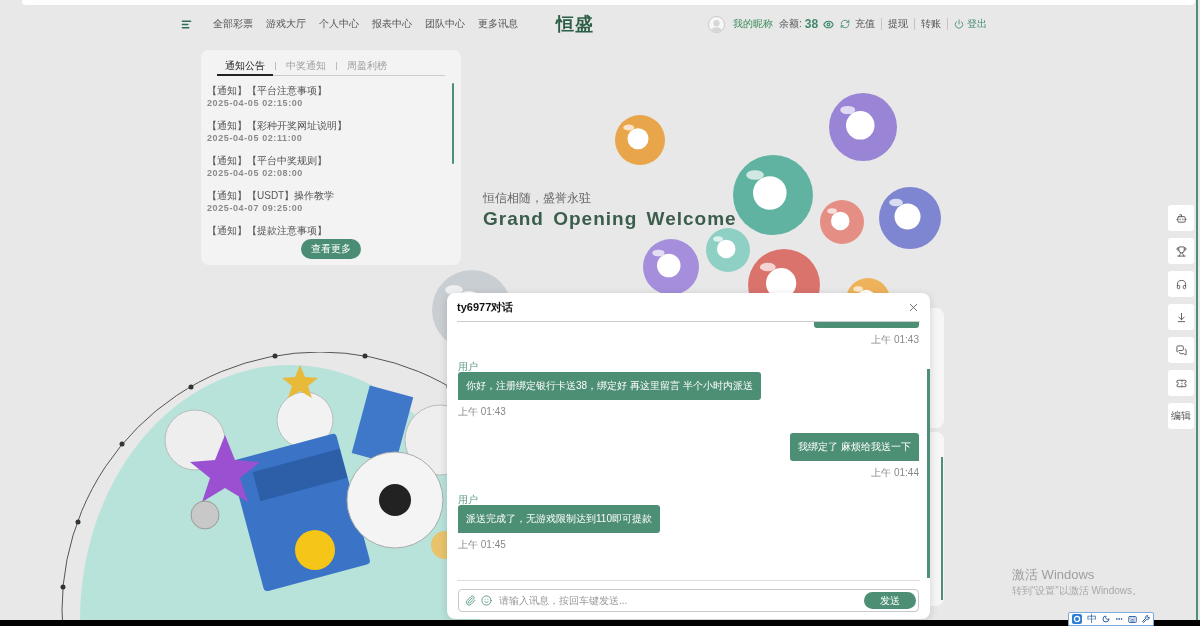  I want to click on notice-date: 2025-04-07 09:25:00, so click(255, 208).